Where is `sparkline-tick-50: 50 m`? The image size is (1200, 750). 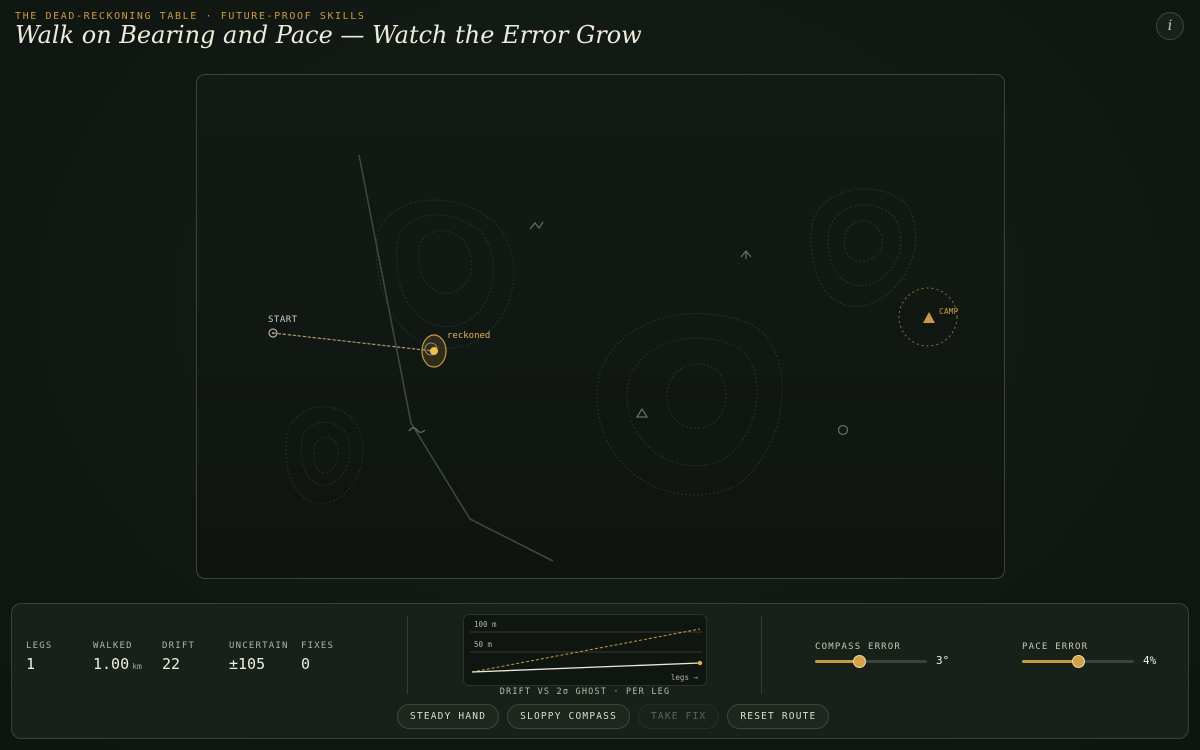 sparkline-tick-50: 50 m is located at coordinates (483, 644).